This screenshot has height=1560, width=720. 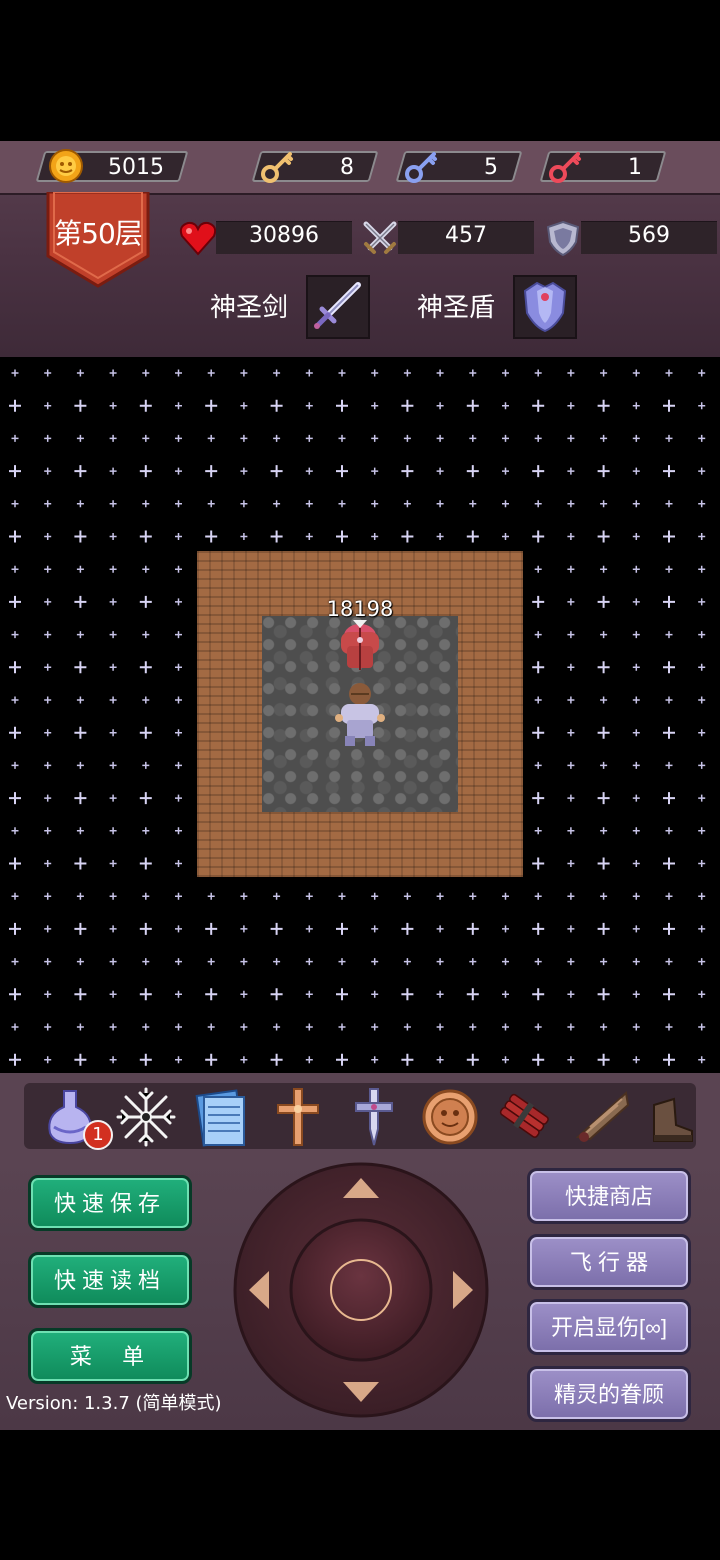 What do you see at coordinates (298, 1117) in the screenshot?
I see `holy-cross-icon` at bounding box center [298, 1117].